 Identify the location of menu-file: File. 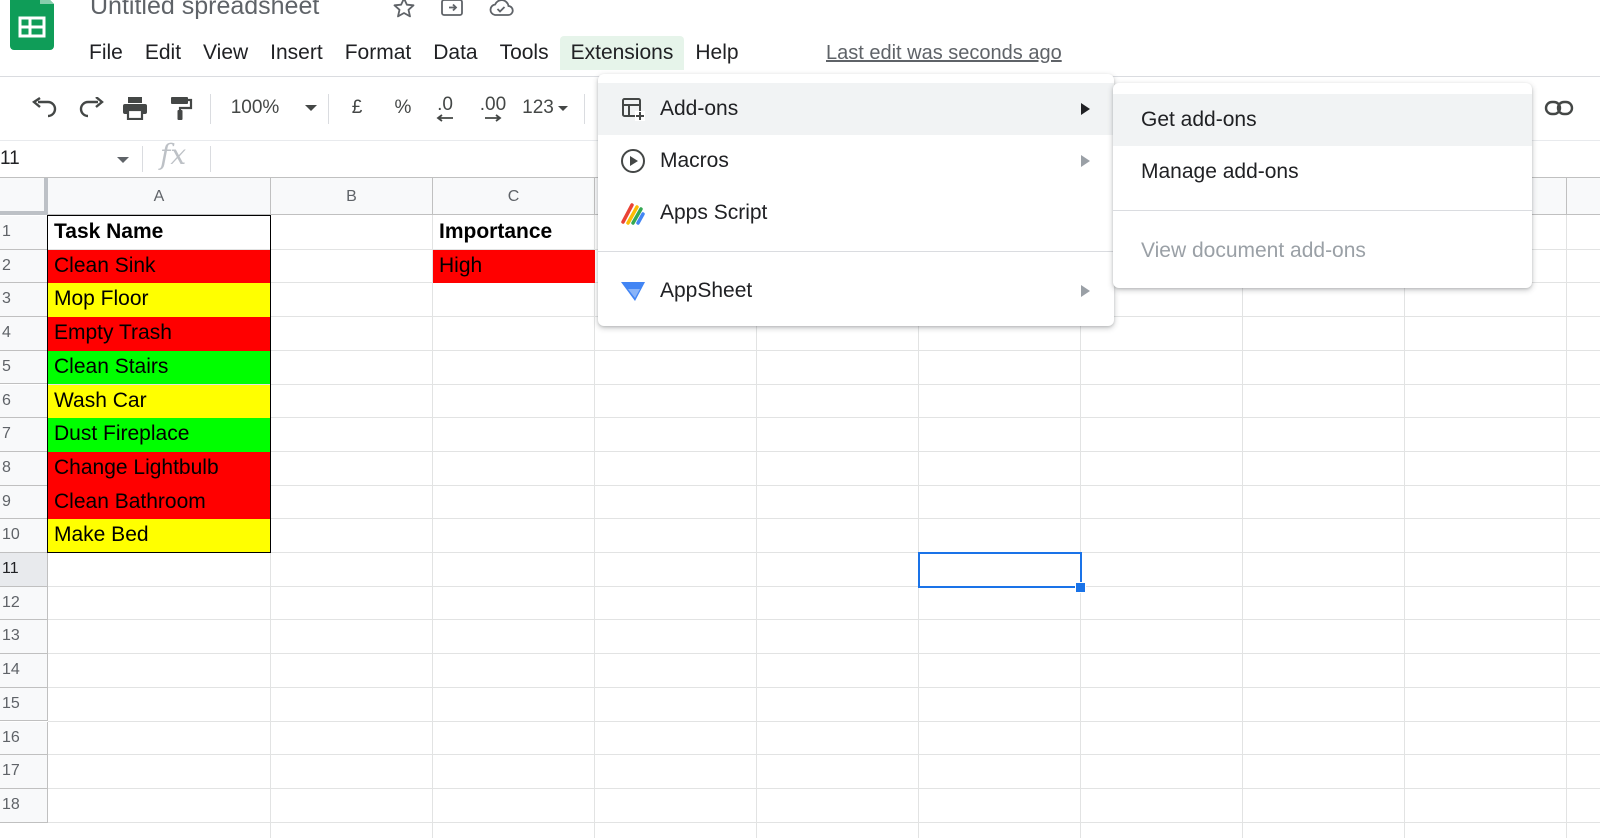
(106, 53).